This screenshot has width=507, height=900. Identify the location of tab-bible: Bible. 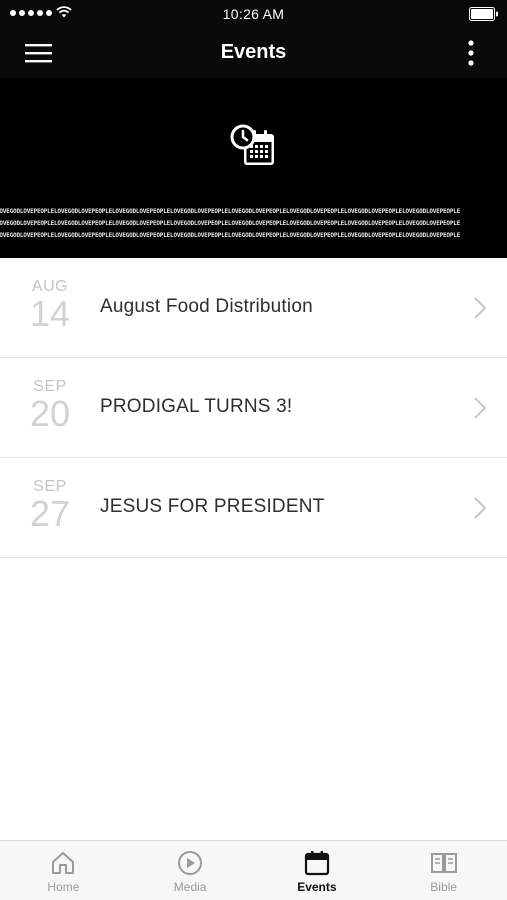
(443, 870).